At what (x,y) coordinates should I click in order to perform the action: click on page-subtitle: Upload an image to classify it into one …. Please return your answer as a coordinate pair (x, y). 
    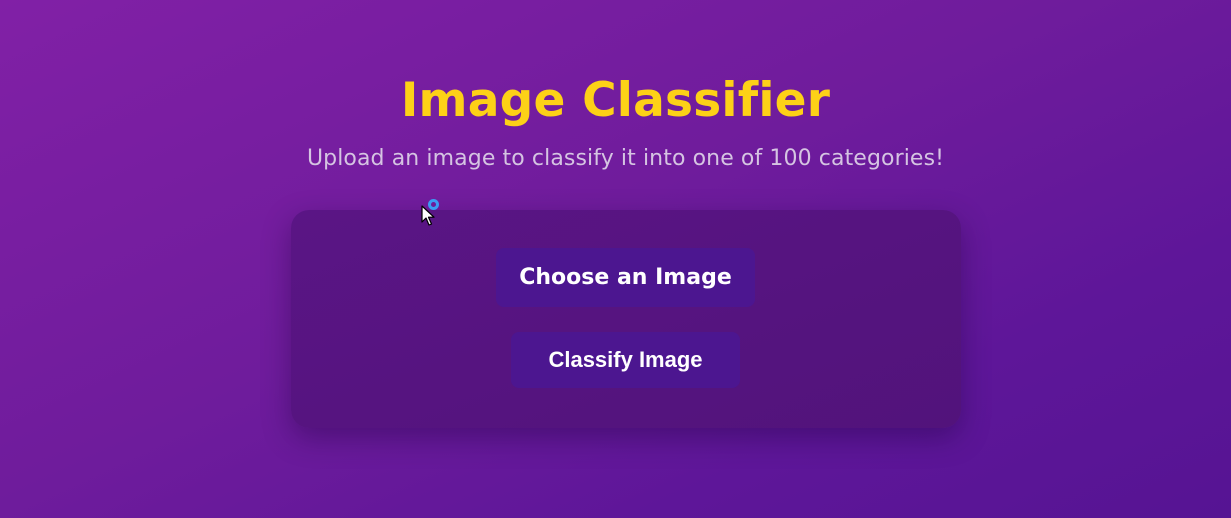
    Looking at the image, I should click on (625, 158).